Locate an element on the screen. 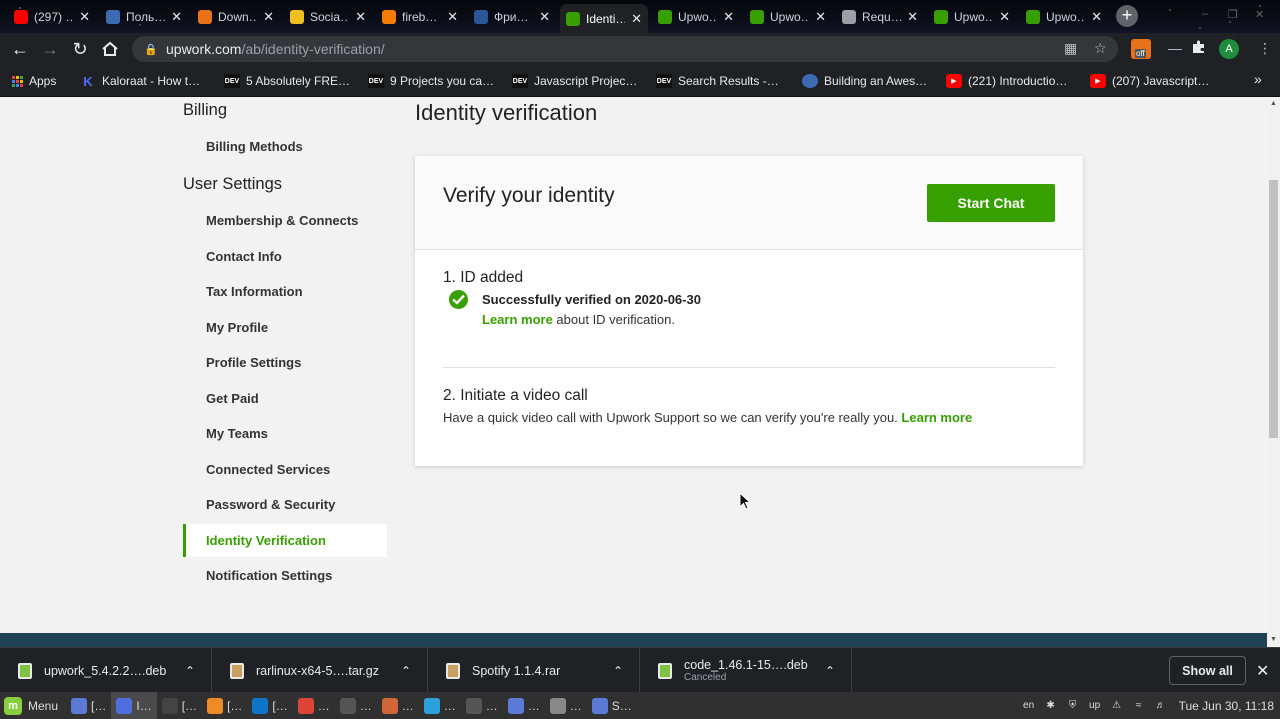 The height and width of the screenshot is (719, 1280). download-item: Spotify 1.1.4.rar ⌃ is located at coordinates (534, 670).